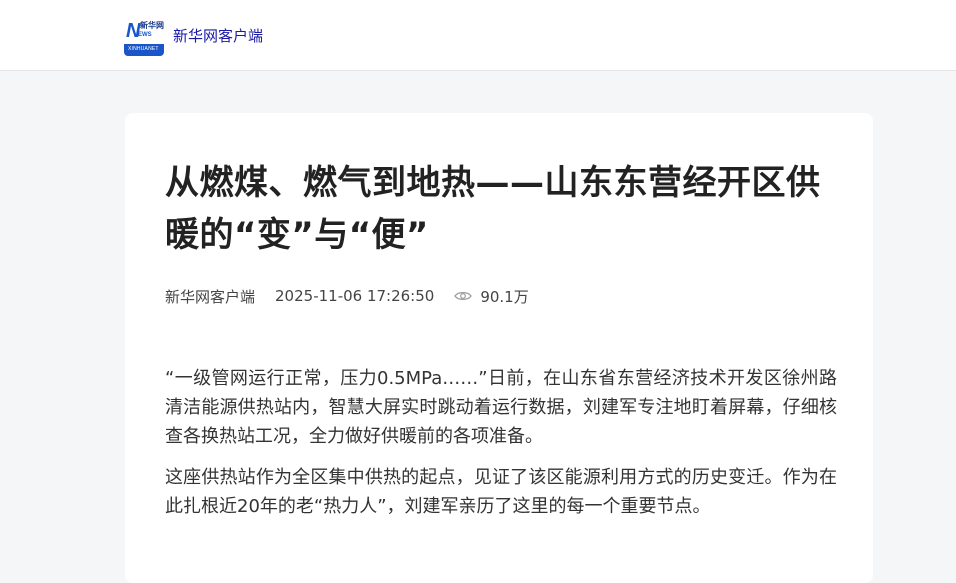 The width and height of the screenshot is (956, 583). I want to click on article-datetime: 2025-11-06 17:26:50, so click(355, 296).